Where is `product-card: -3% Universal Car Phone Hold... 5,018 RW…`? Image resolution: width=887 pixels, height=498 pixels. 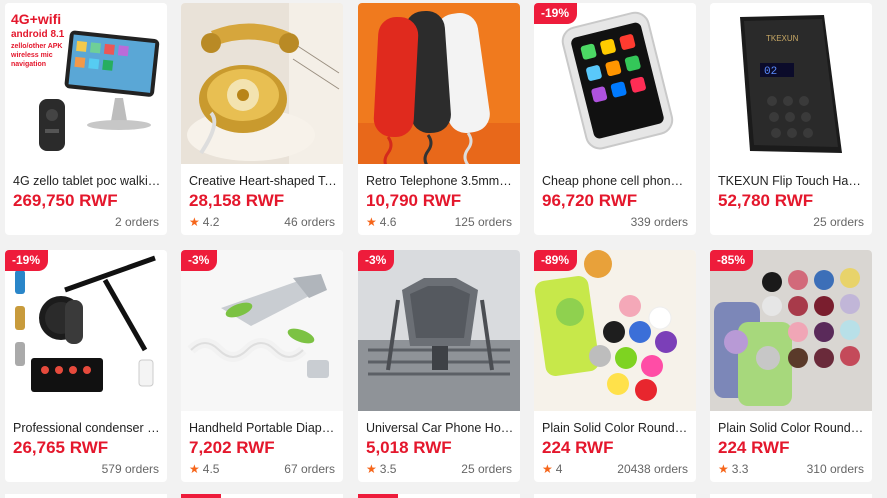
product-card: -3% Universal Car Phone Hold... 5,018 RW… is located at coordinates (439, 366).